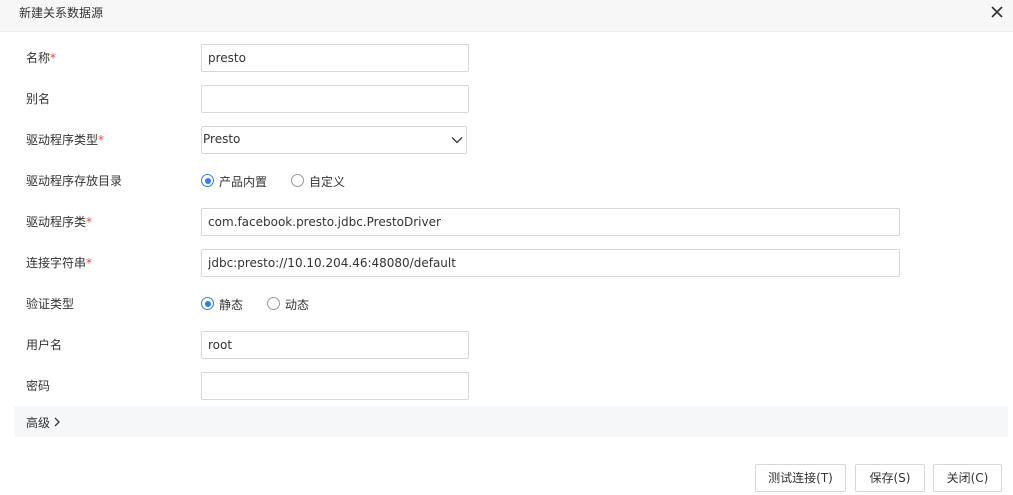 The height and width of the screenshot is (495, 1013). Describe the element at coordinates (38, 423) in the screenshot. I see `advanced-label: 高级` at that location.